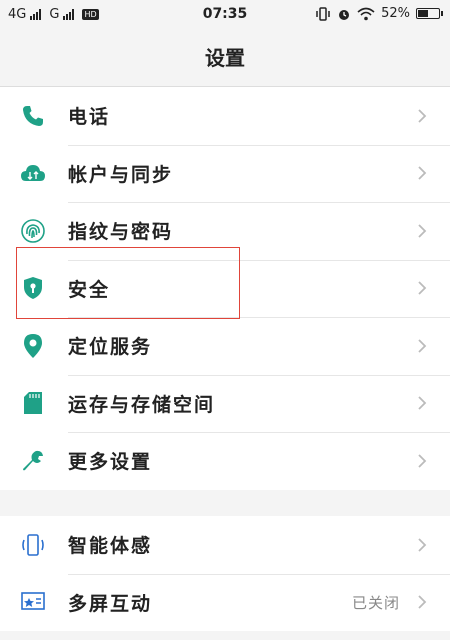 This screenshot has width=450, height=640. What do you see at coordinates (89, 117) in the screenshot?
I see `settings-item-label: 电话` at bounding box center [89, 117].